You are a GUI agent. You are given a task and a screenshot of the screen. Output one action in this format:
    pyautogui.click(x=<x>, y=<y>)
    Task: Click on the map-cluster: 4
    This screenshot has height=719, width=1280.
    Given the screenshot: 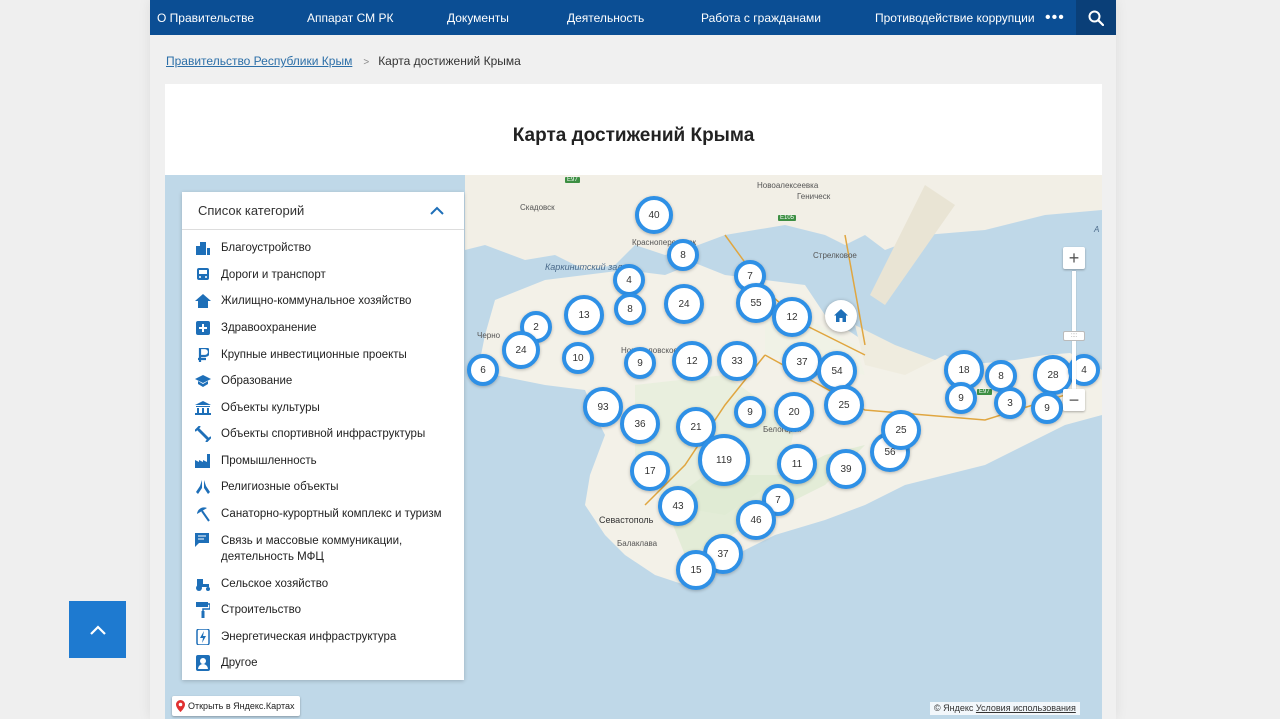 What is the action you would take?
    pyautogui.click(x=629, y=280)
    